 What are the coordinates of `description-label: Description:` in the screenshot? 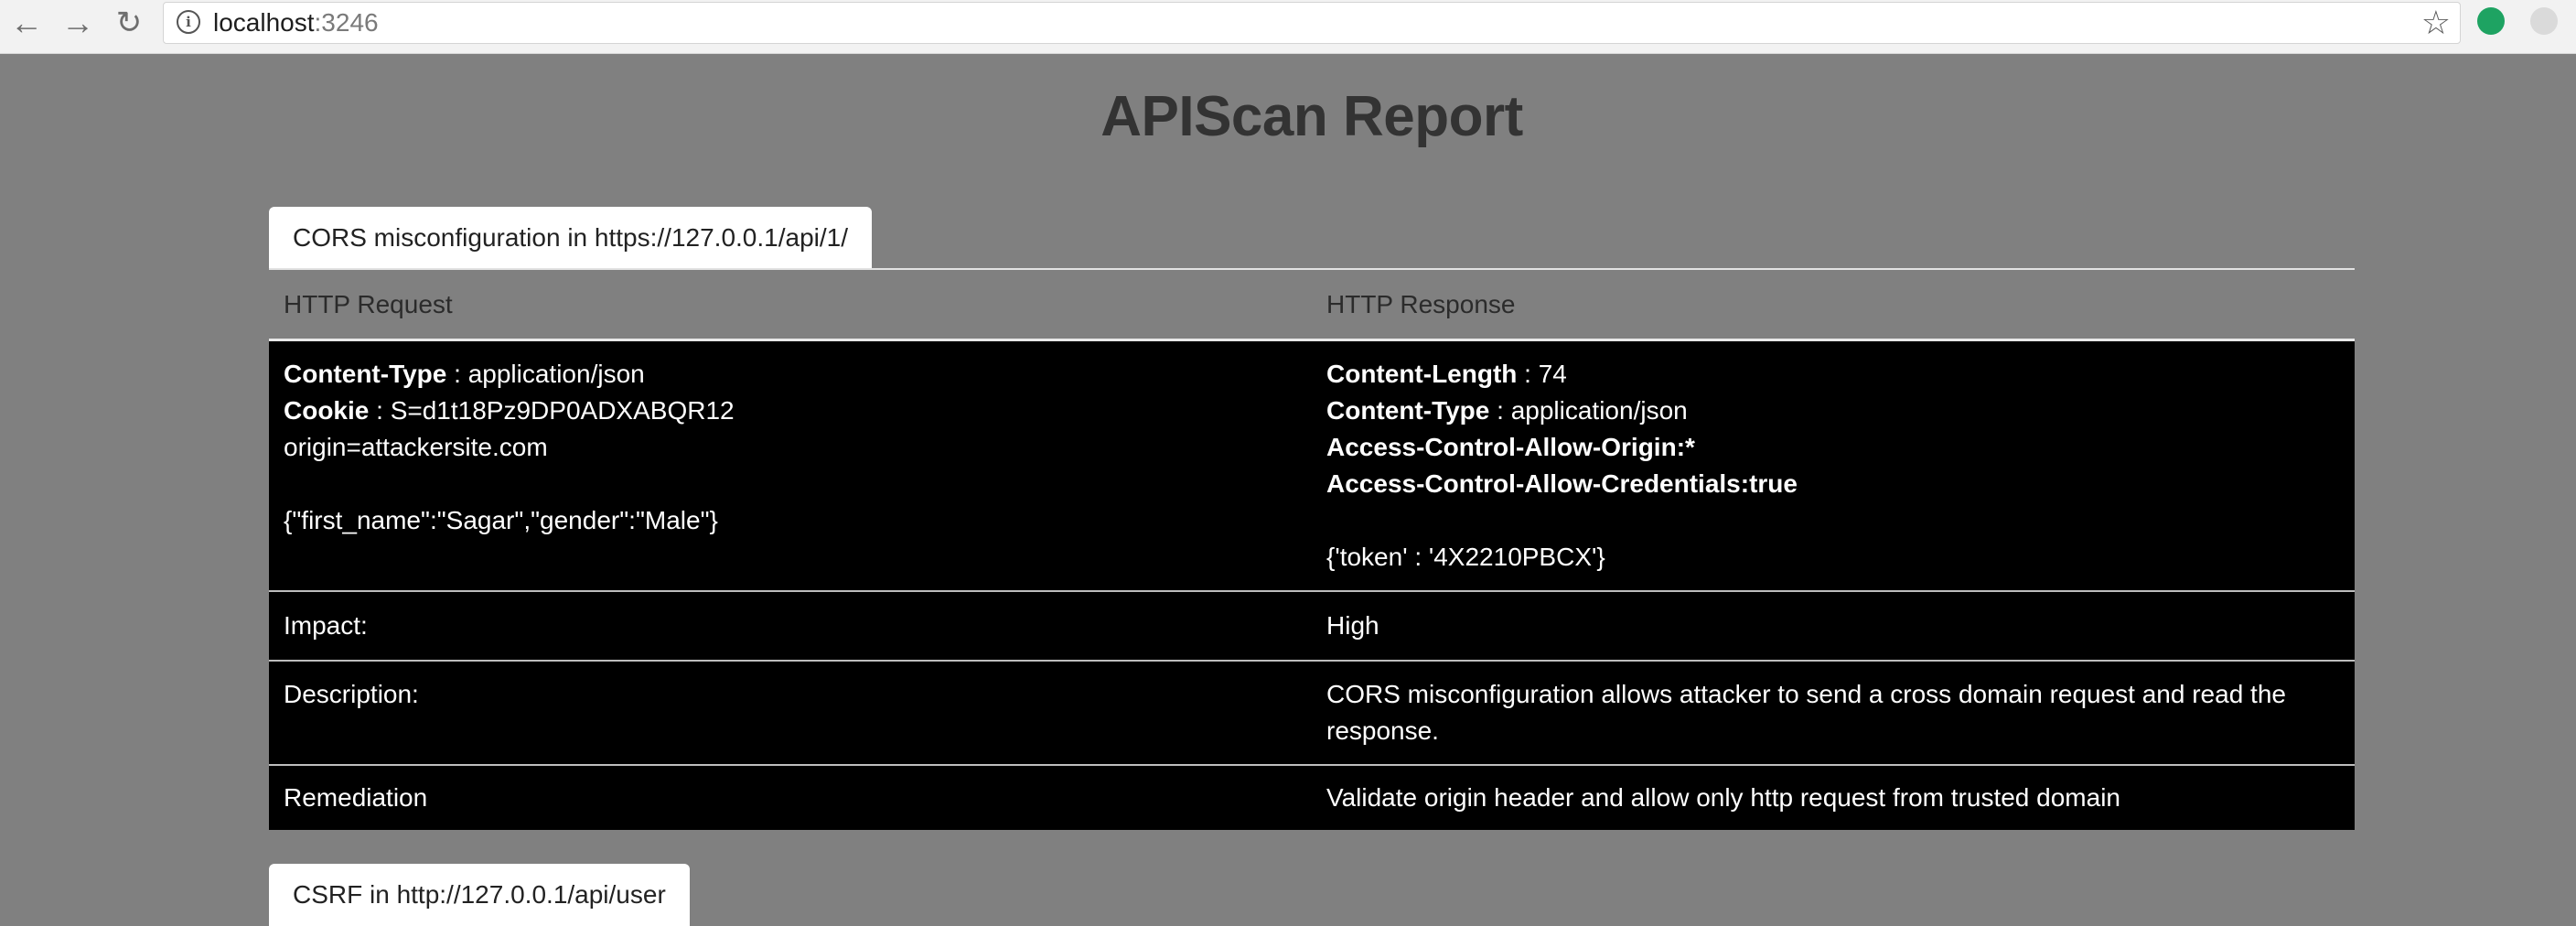 It's located at (790, 713).